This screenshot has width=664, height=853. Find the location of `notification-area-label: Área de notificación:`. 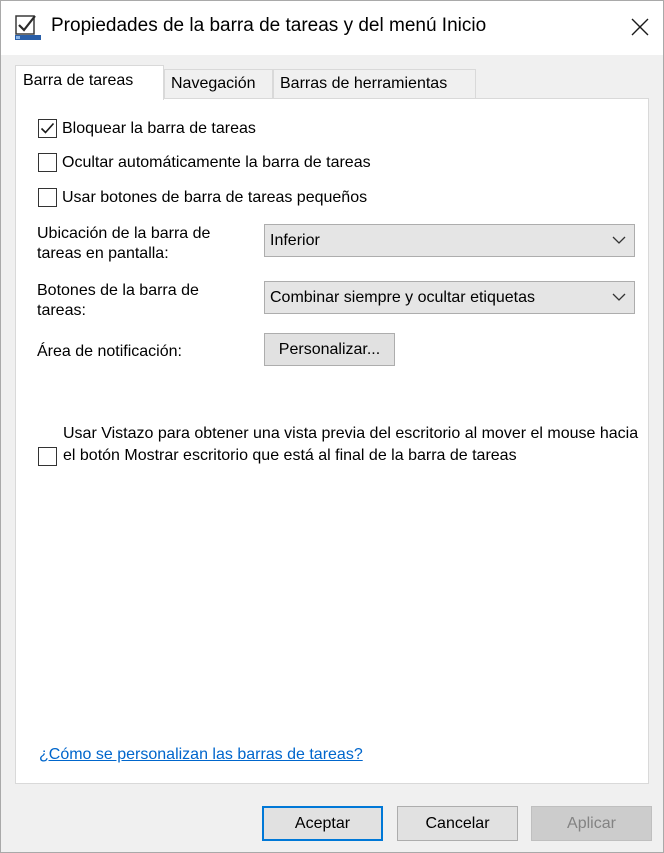

notification-area-label: Área de notificación: is located at coordinates (109, 351).